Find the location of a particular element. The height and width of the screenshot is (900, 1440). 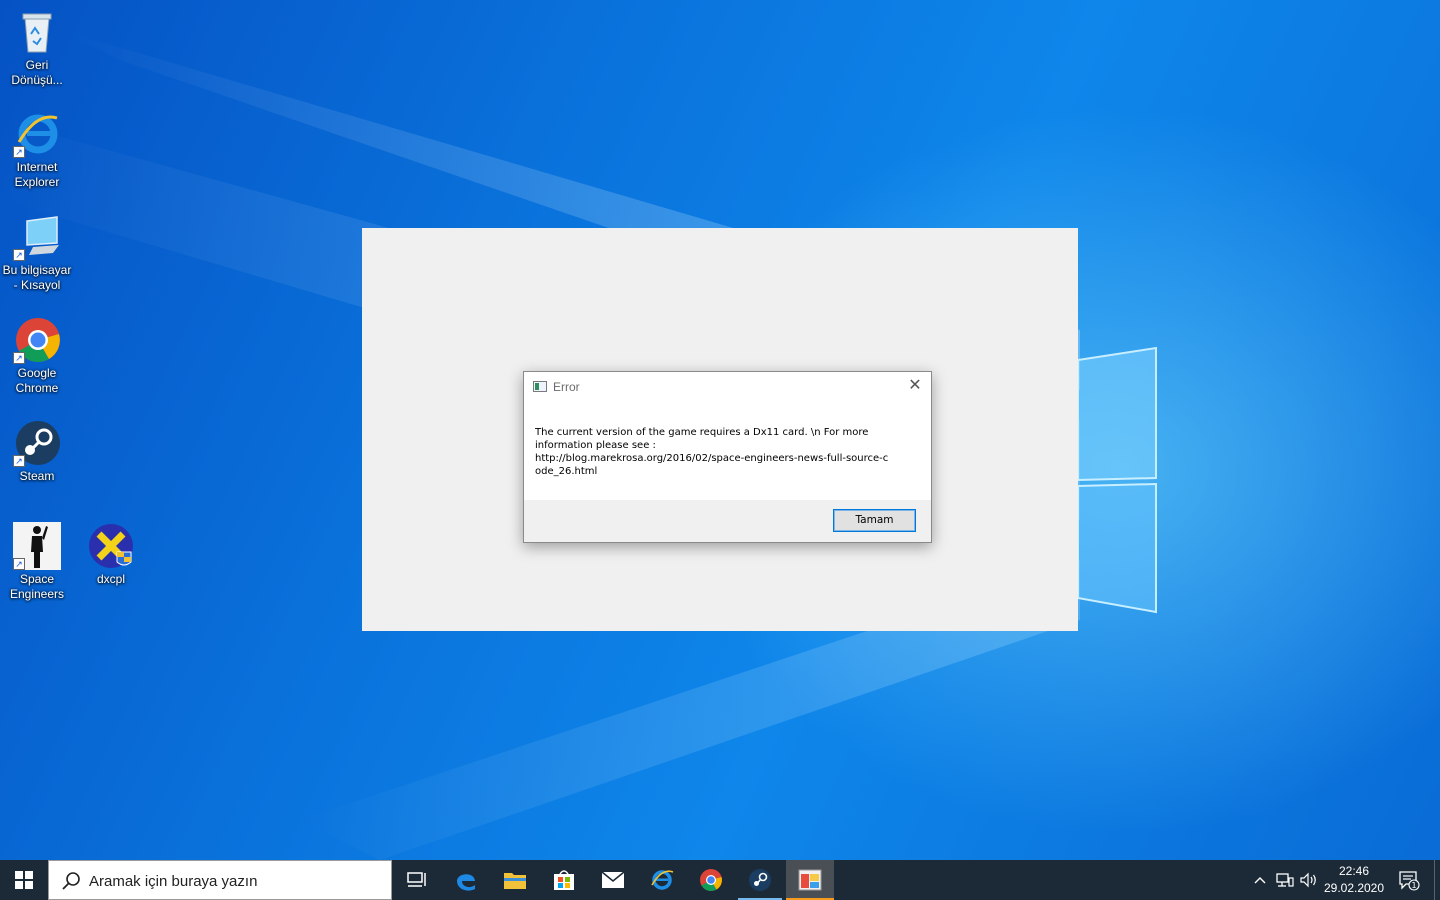

task-view-icon is located at coordinates (416, 879).